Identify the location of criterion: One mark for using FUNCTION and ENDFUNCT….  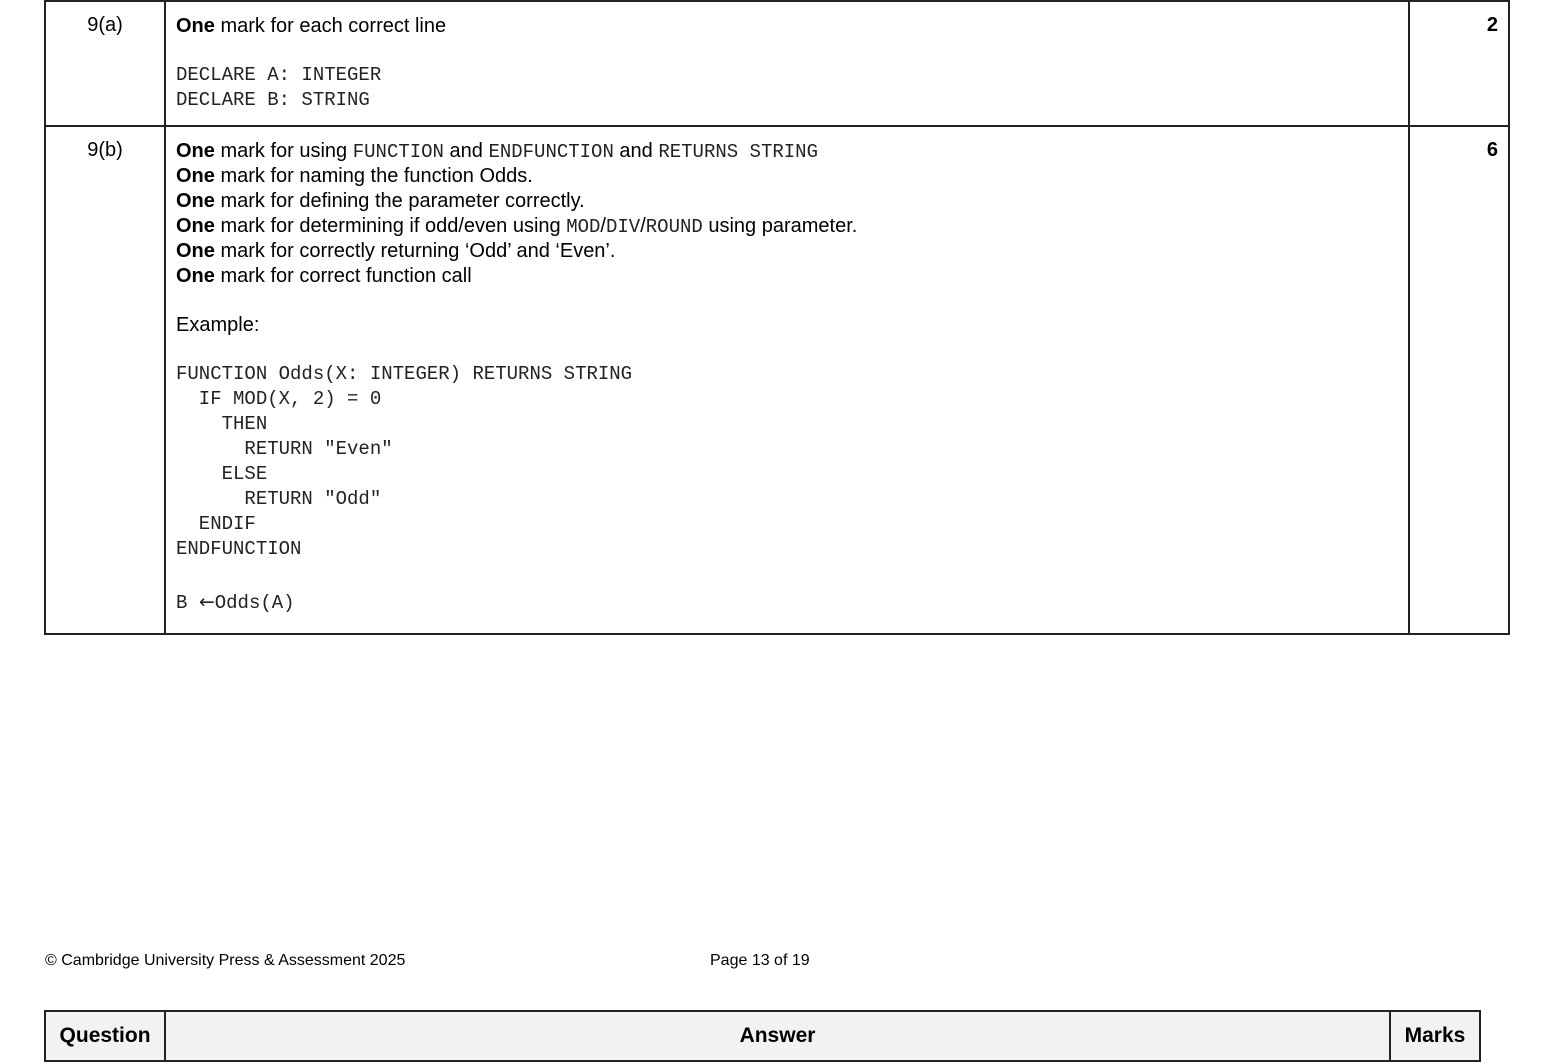
(497, 151).